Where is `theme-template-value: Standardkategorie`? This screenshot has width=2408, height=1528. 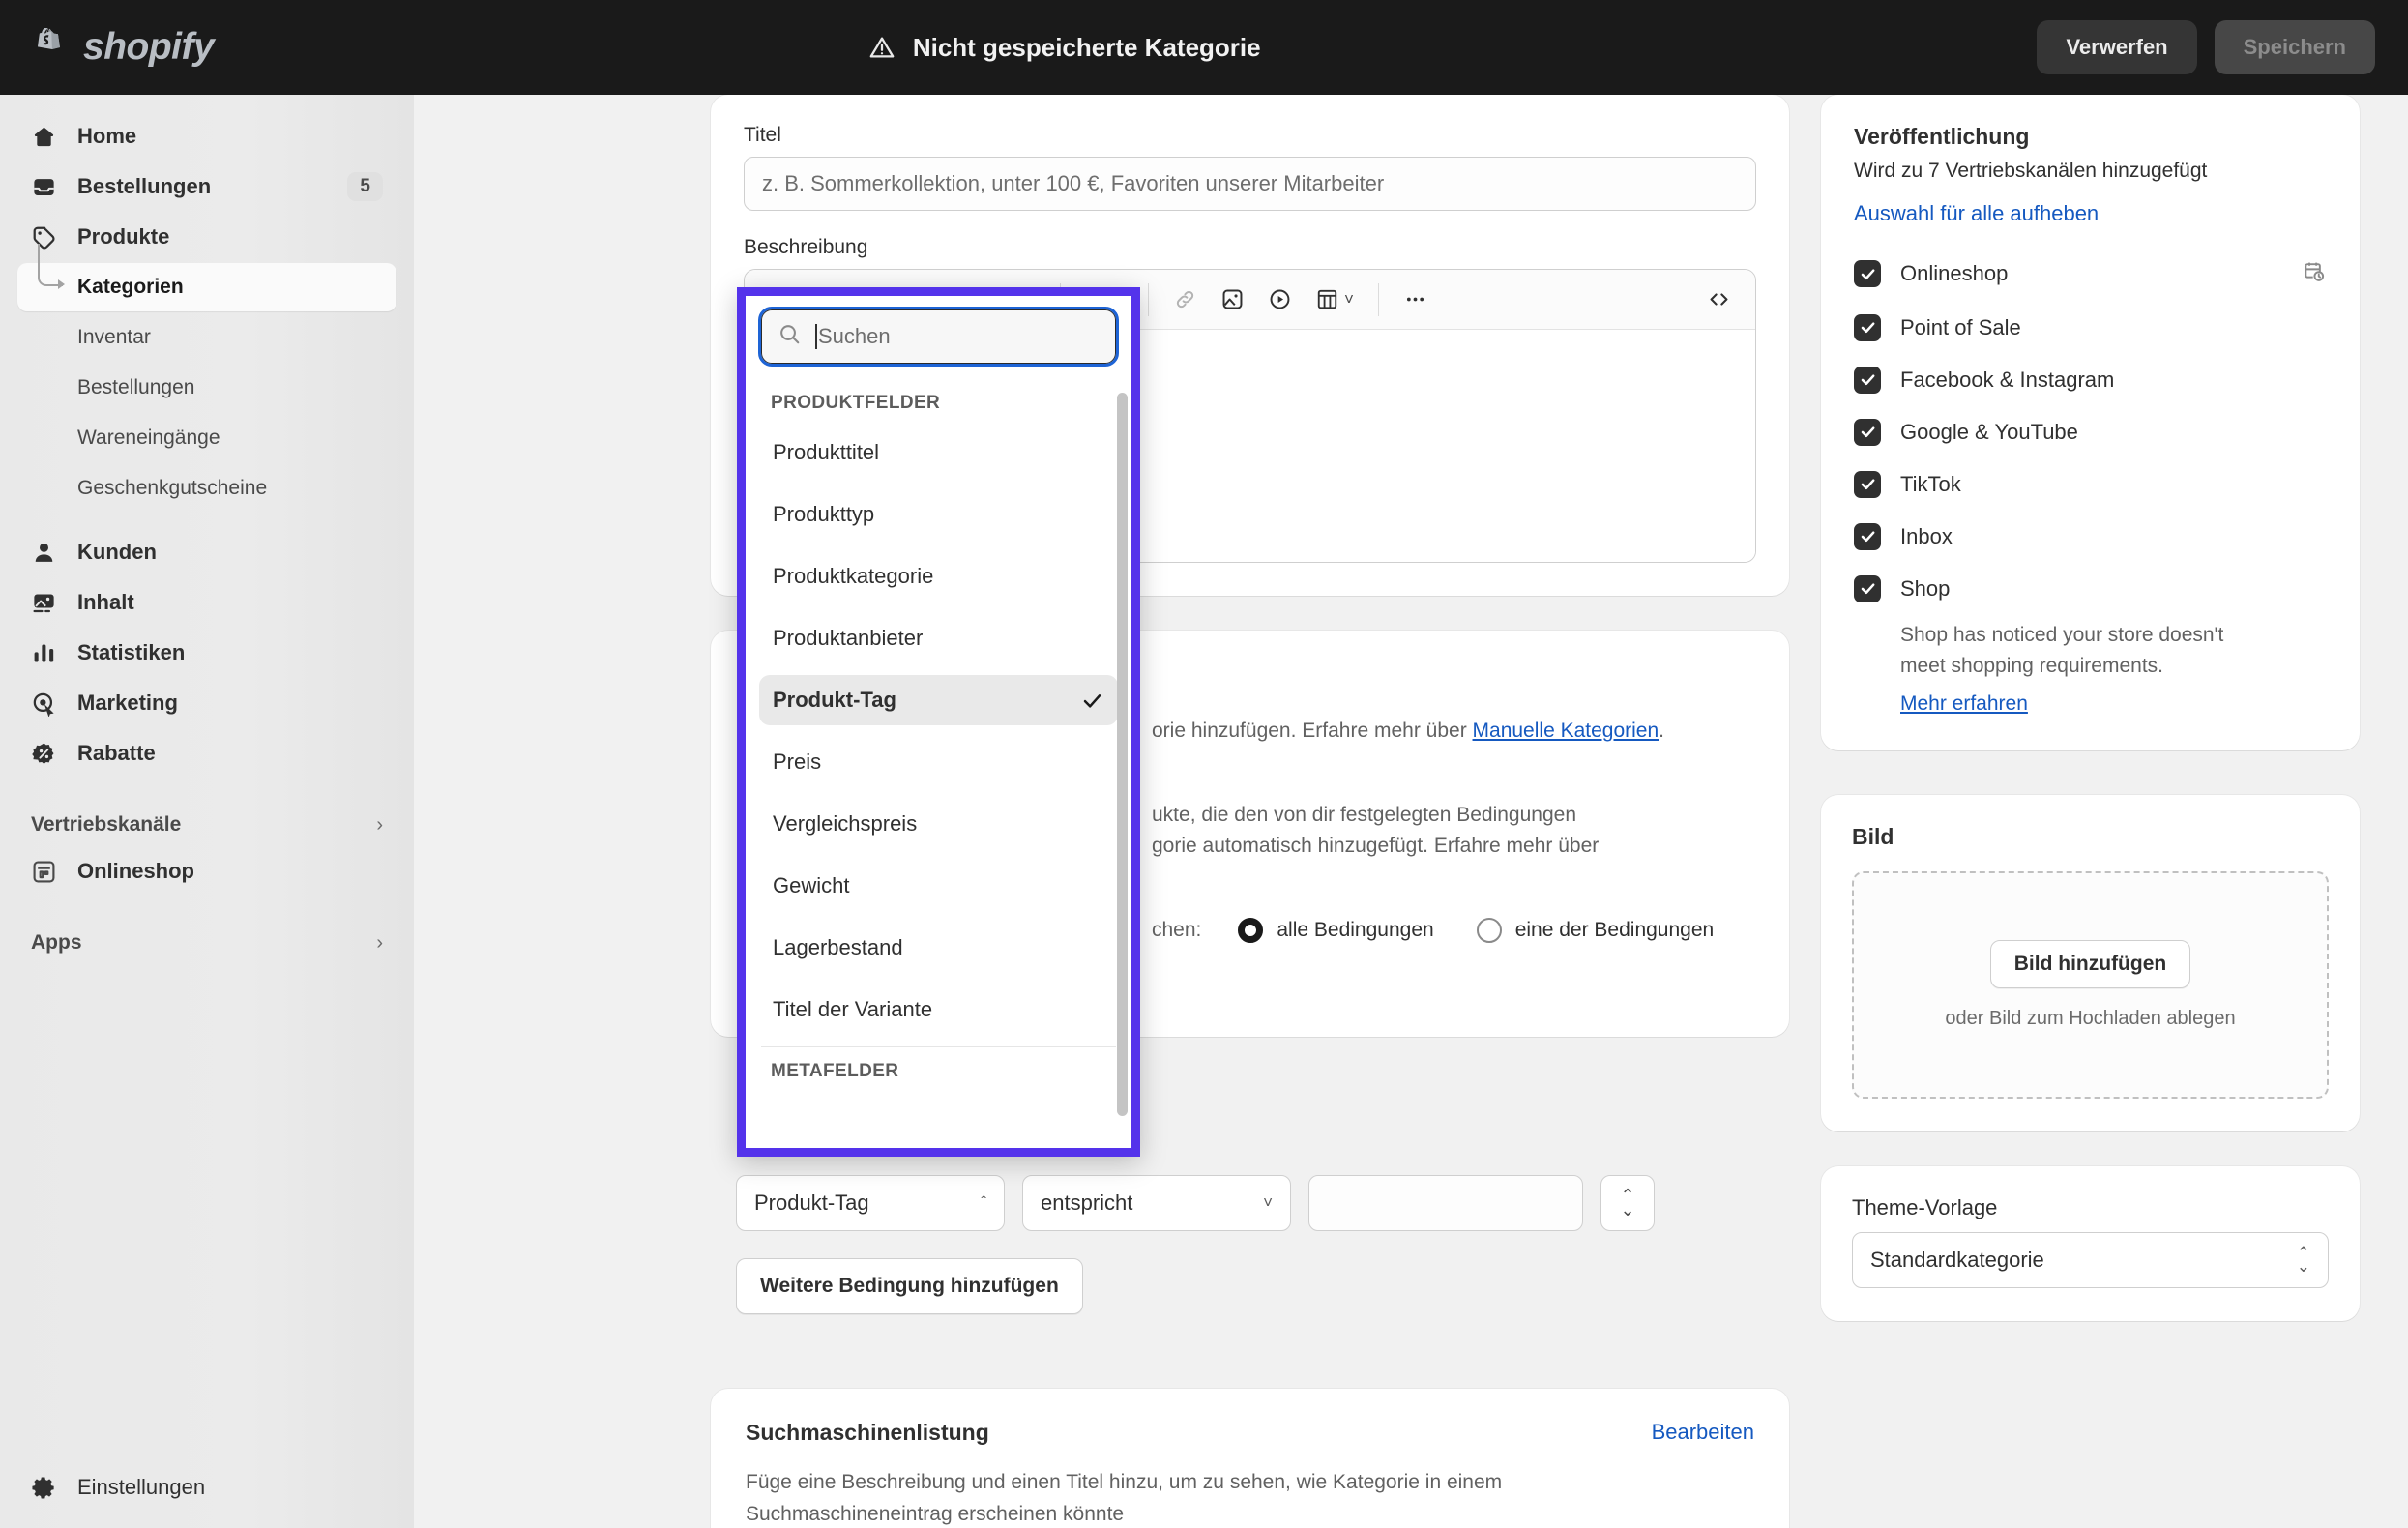 theme-template-value: Standardkategorie is located at coordinates (1957, 1259).